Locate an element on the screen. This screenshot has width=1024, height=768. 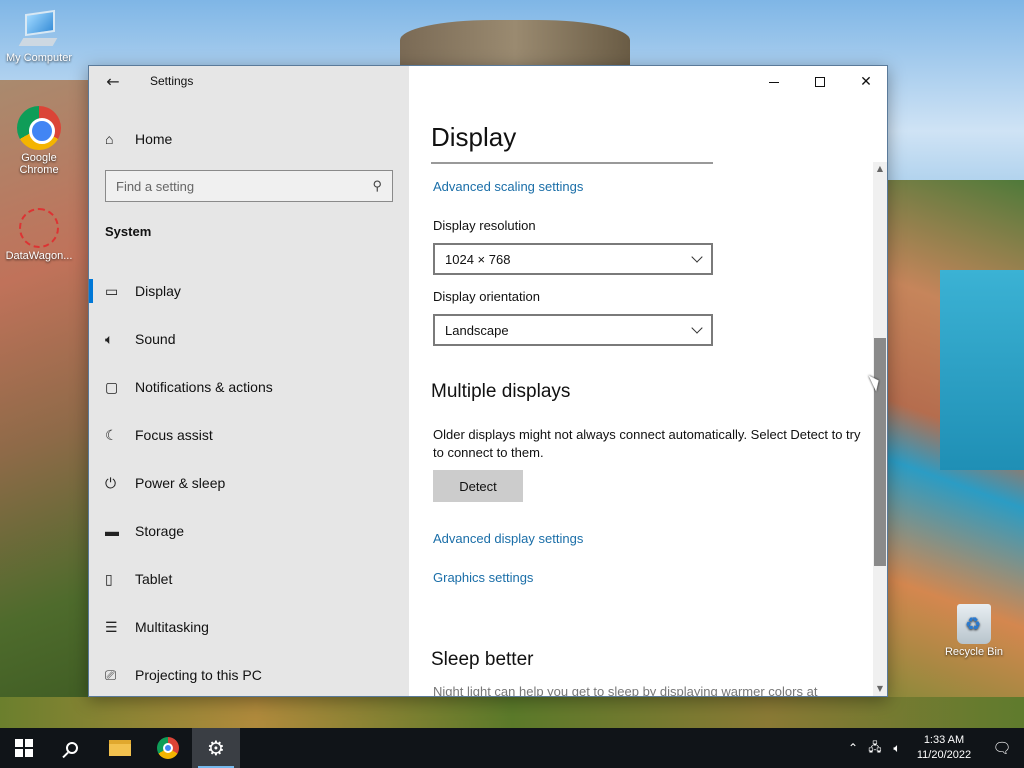
desktop-icon-recycle-bin: Recycle Bin is located at coordinates (974, 631).